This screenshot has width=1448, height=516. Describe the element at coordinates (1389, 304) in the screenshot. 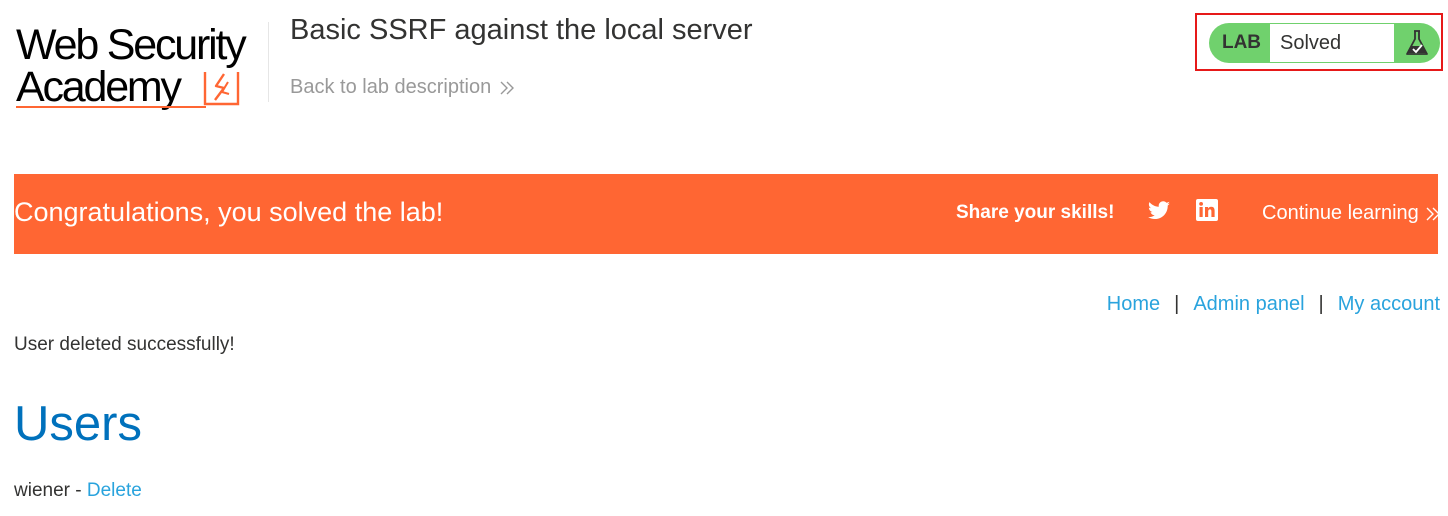

I see `nav-my-account-link: My account` at that location.